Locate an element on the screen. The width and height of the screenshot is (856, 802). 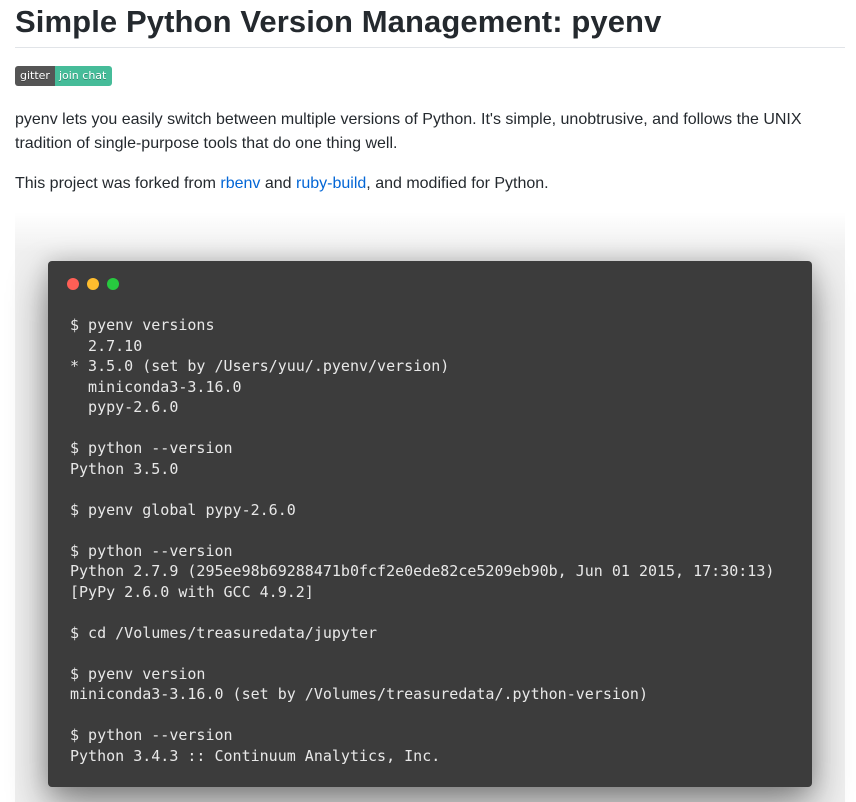
terminal-line: pypy-2.6.0 is located at coordinates (124, 407).